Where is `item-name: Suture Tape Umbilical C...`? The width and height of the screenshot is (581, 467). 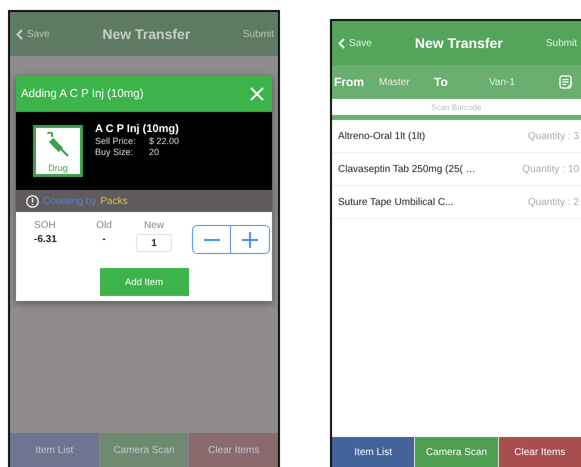 item-name: Suture Tape Umbilical C... is located at coordinates (396, 202).